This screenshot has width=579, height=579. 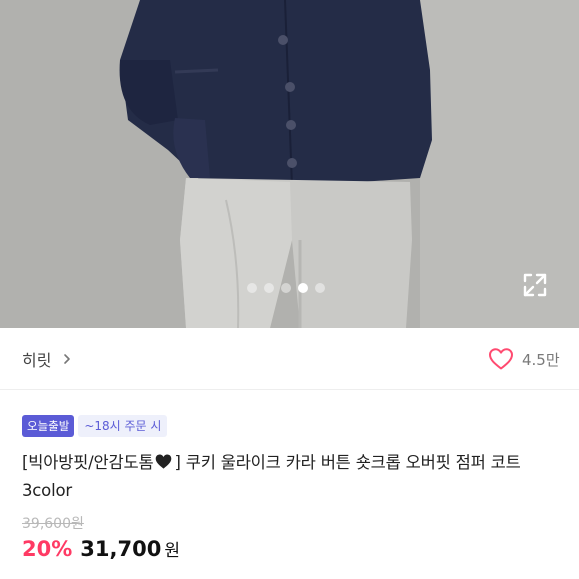 What do you see at coordinates (535, 285) in the screenshot?
I see `expand-arrows-icon` at bounding box center [535, 285].